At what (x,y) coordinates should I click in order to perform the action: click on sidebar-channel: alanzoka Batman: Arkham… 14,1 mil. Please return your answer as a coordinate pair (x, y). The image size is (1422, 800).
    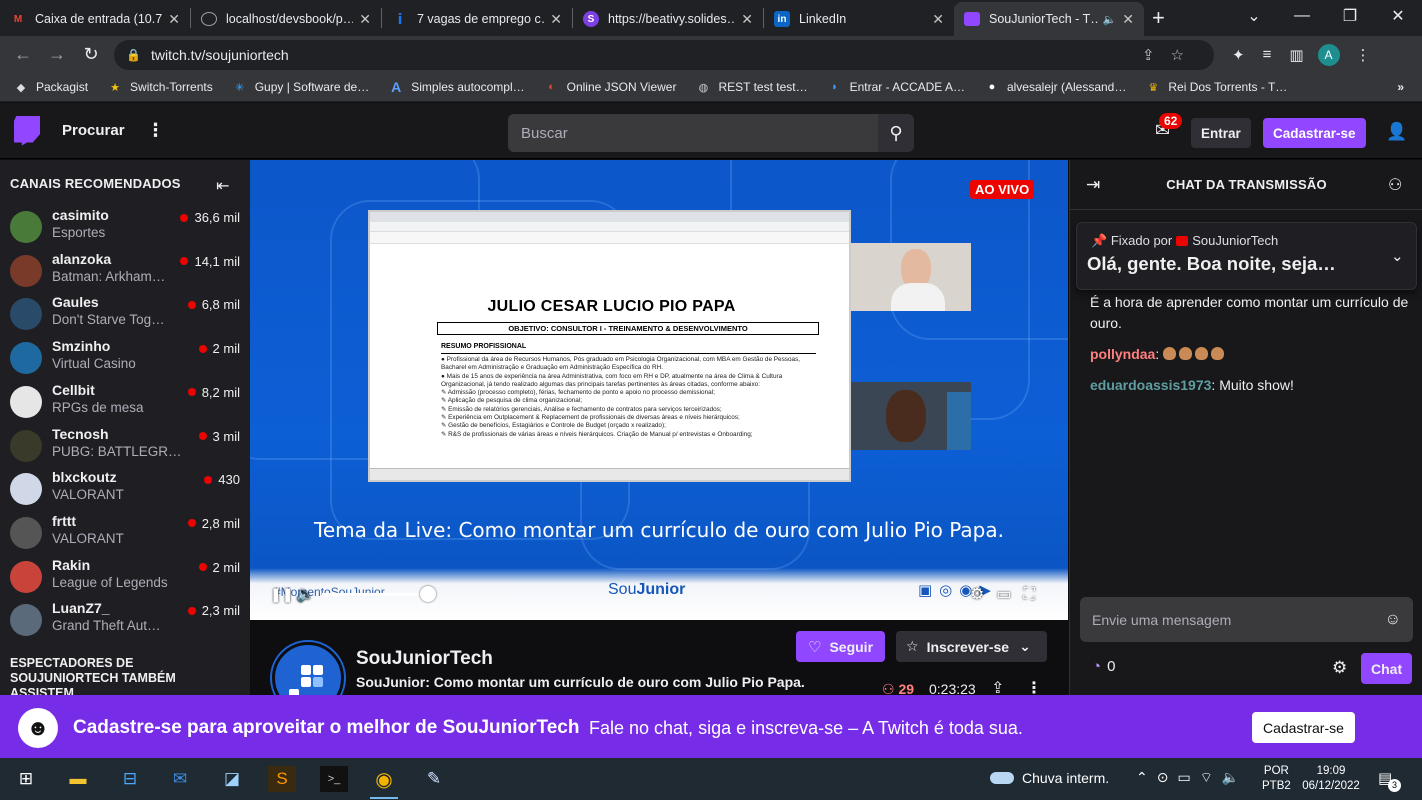
    Looking at the image, I should click on (125, 271).